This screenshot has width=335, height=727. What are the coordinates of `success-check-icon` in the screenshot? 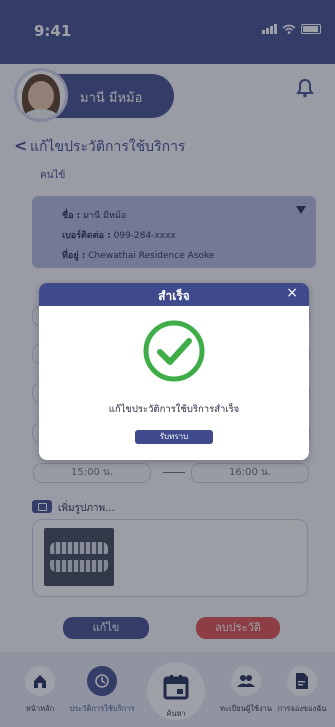 It's located at (174, 351).